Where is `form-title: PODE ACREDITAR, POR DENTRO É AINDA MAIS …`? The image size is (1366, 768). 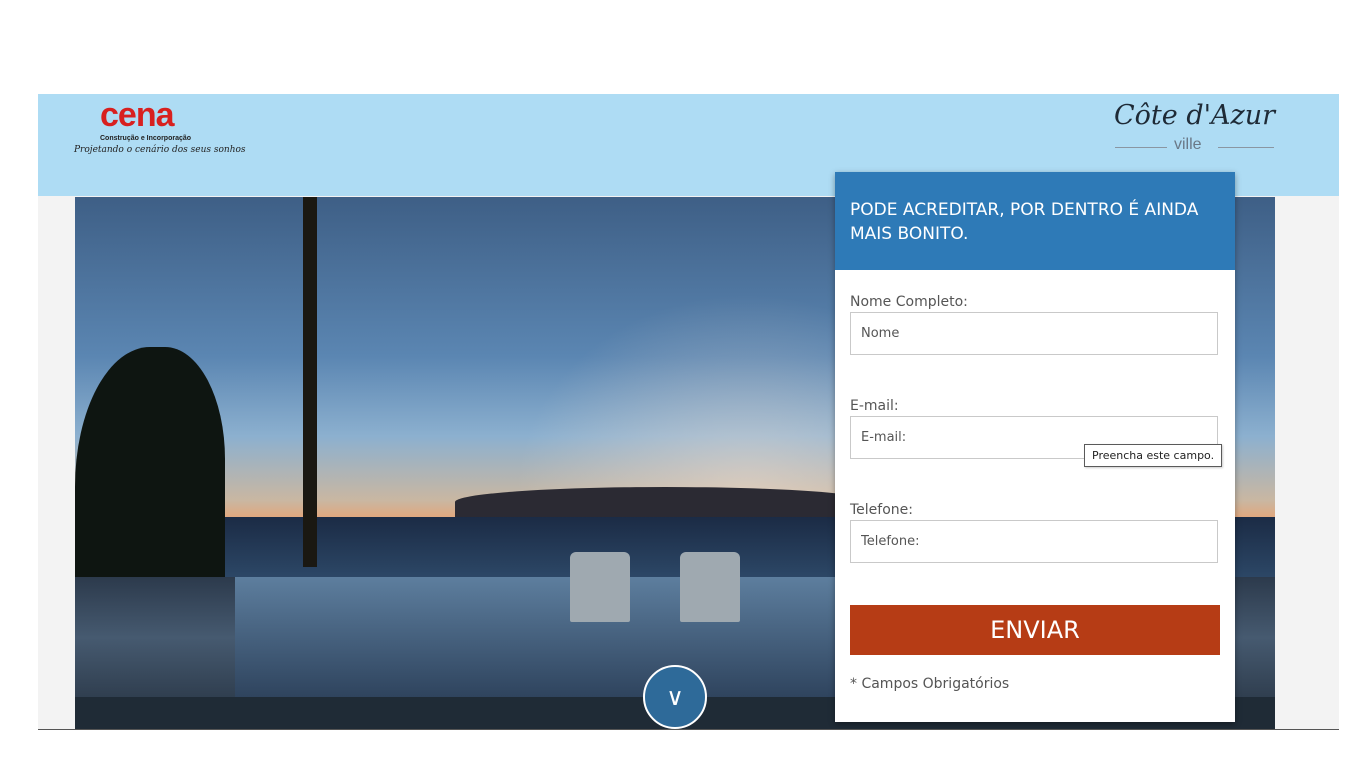 form-title: PODE ACREDITAR, POR DENTRO É AINDA MAIS … is located at coordinates (1024, 222).